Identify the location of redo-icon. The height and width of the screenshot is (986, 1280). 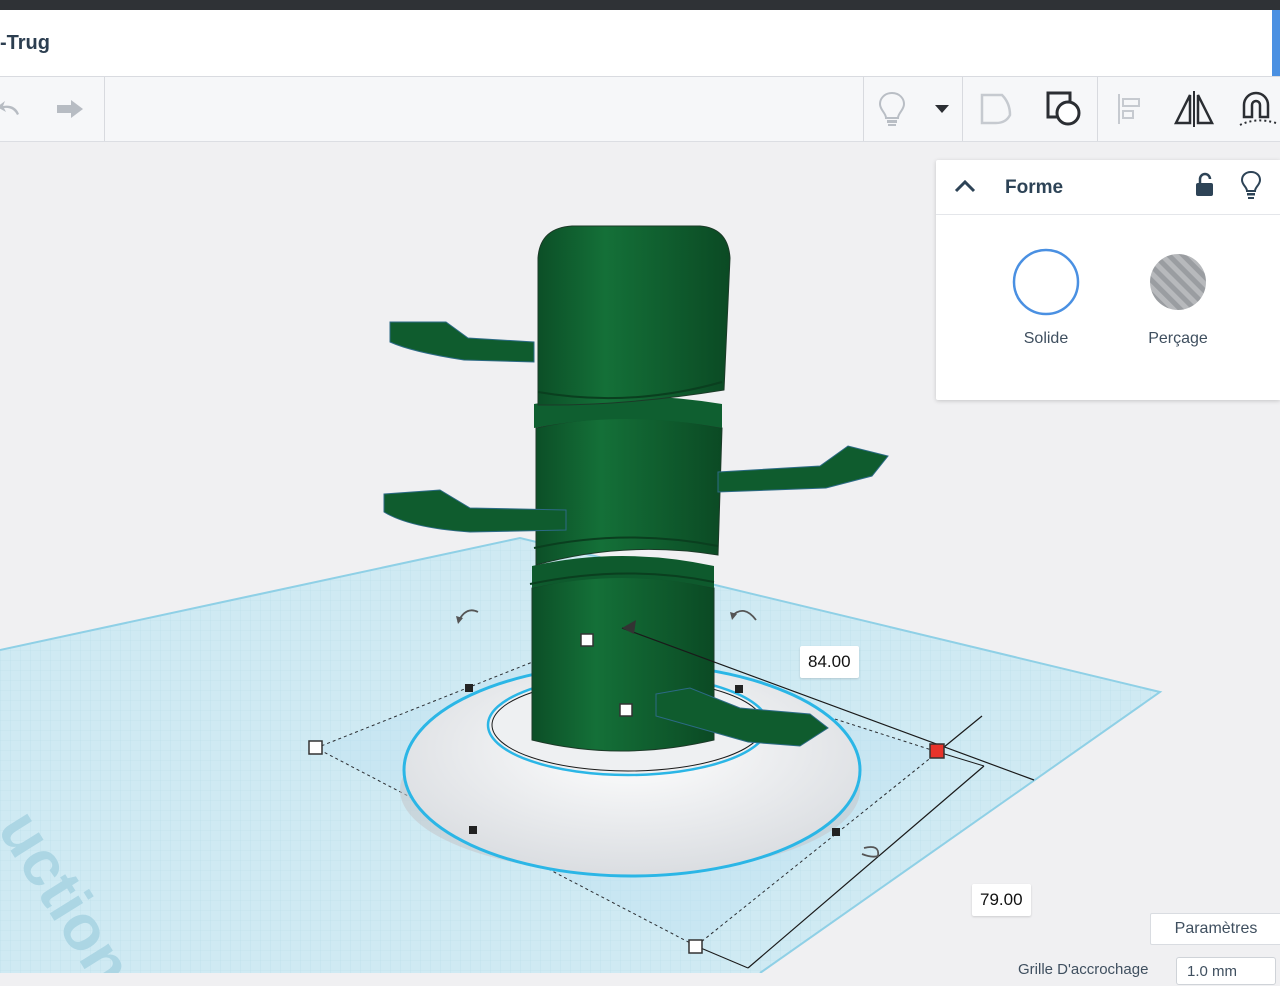
(70, 109).